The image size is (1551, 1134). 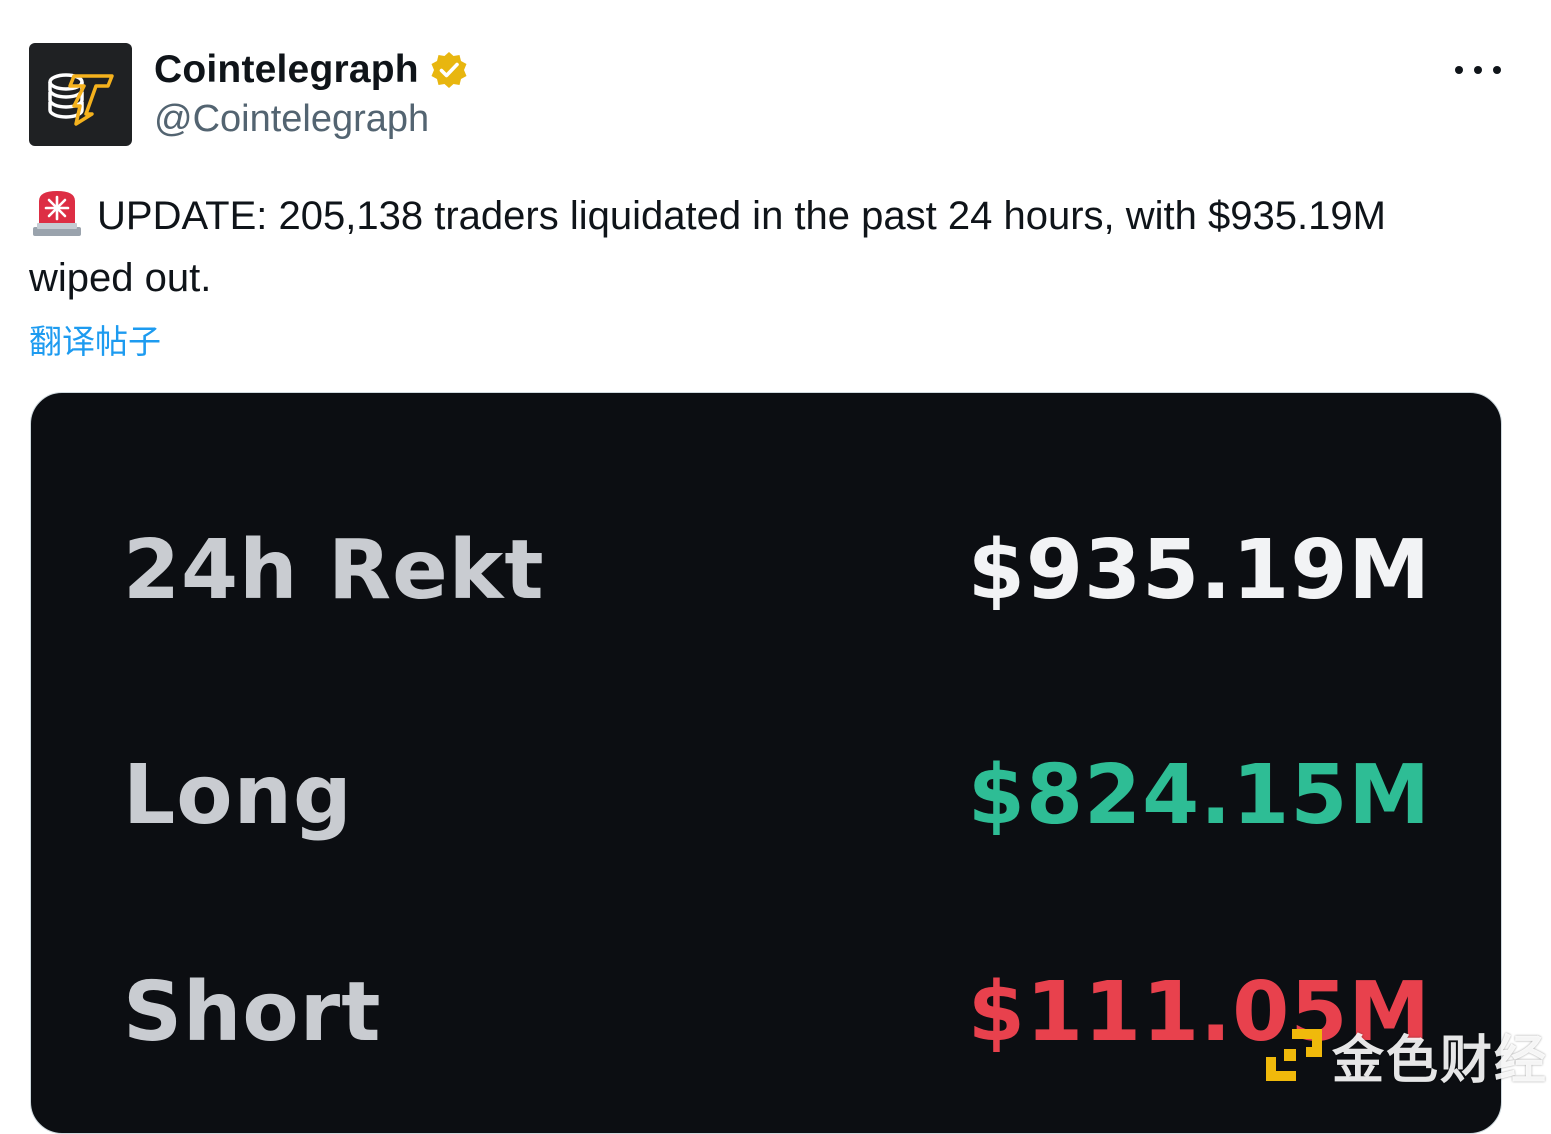 What do you see at coordinates (238, 795) in the screenshot?
I see `long-label: Long` at bounding box center [238, 795].